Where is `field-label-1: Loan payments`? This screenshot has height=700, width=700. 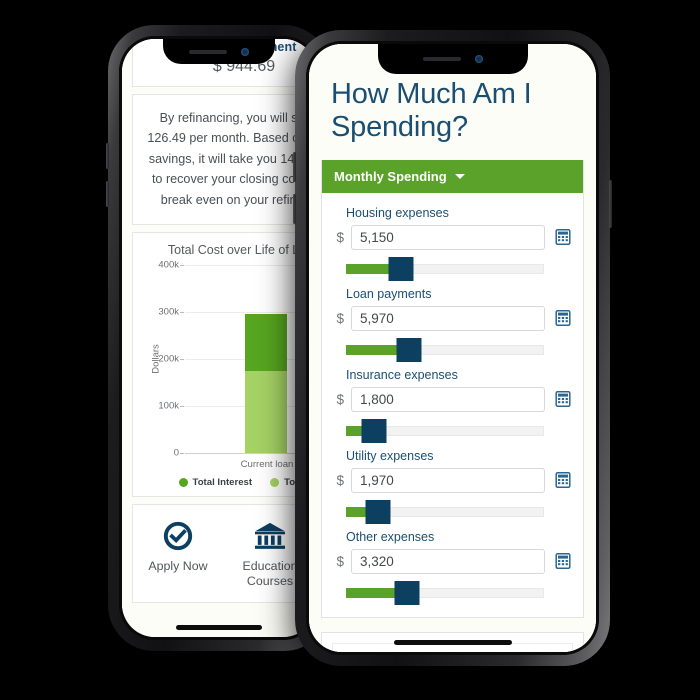
field-label-1: Loan payments is located at coordinates (389, 293).